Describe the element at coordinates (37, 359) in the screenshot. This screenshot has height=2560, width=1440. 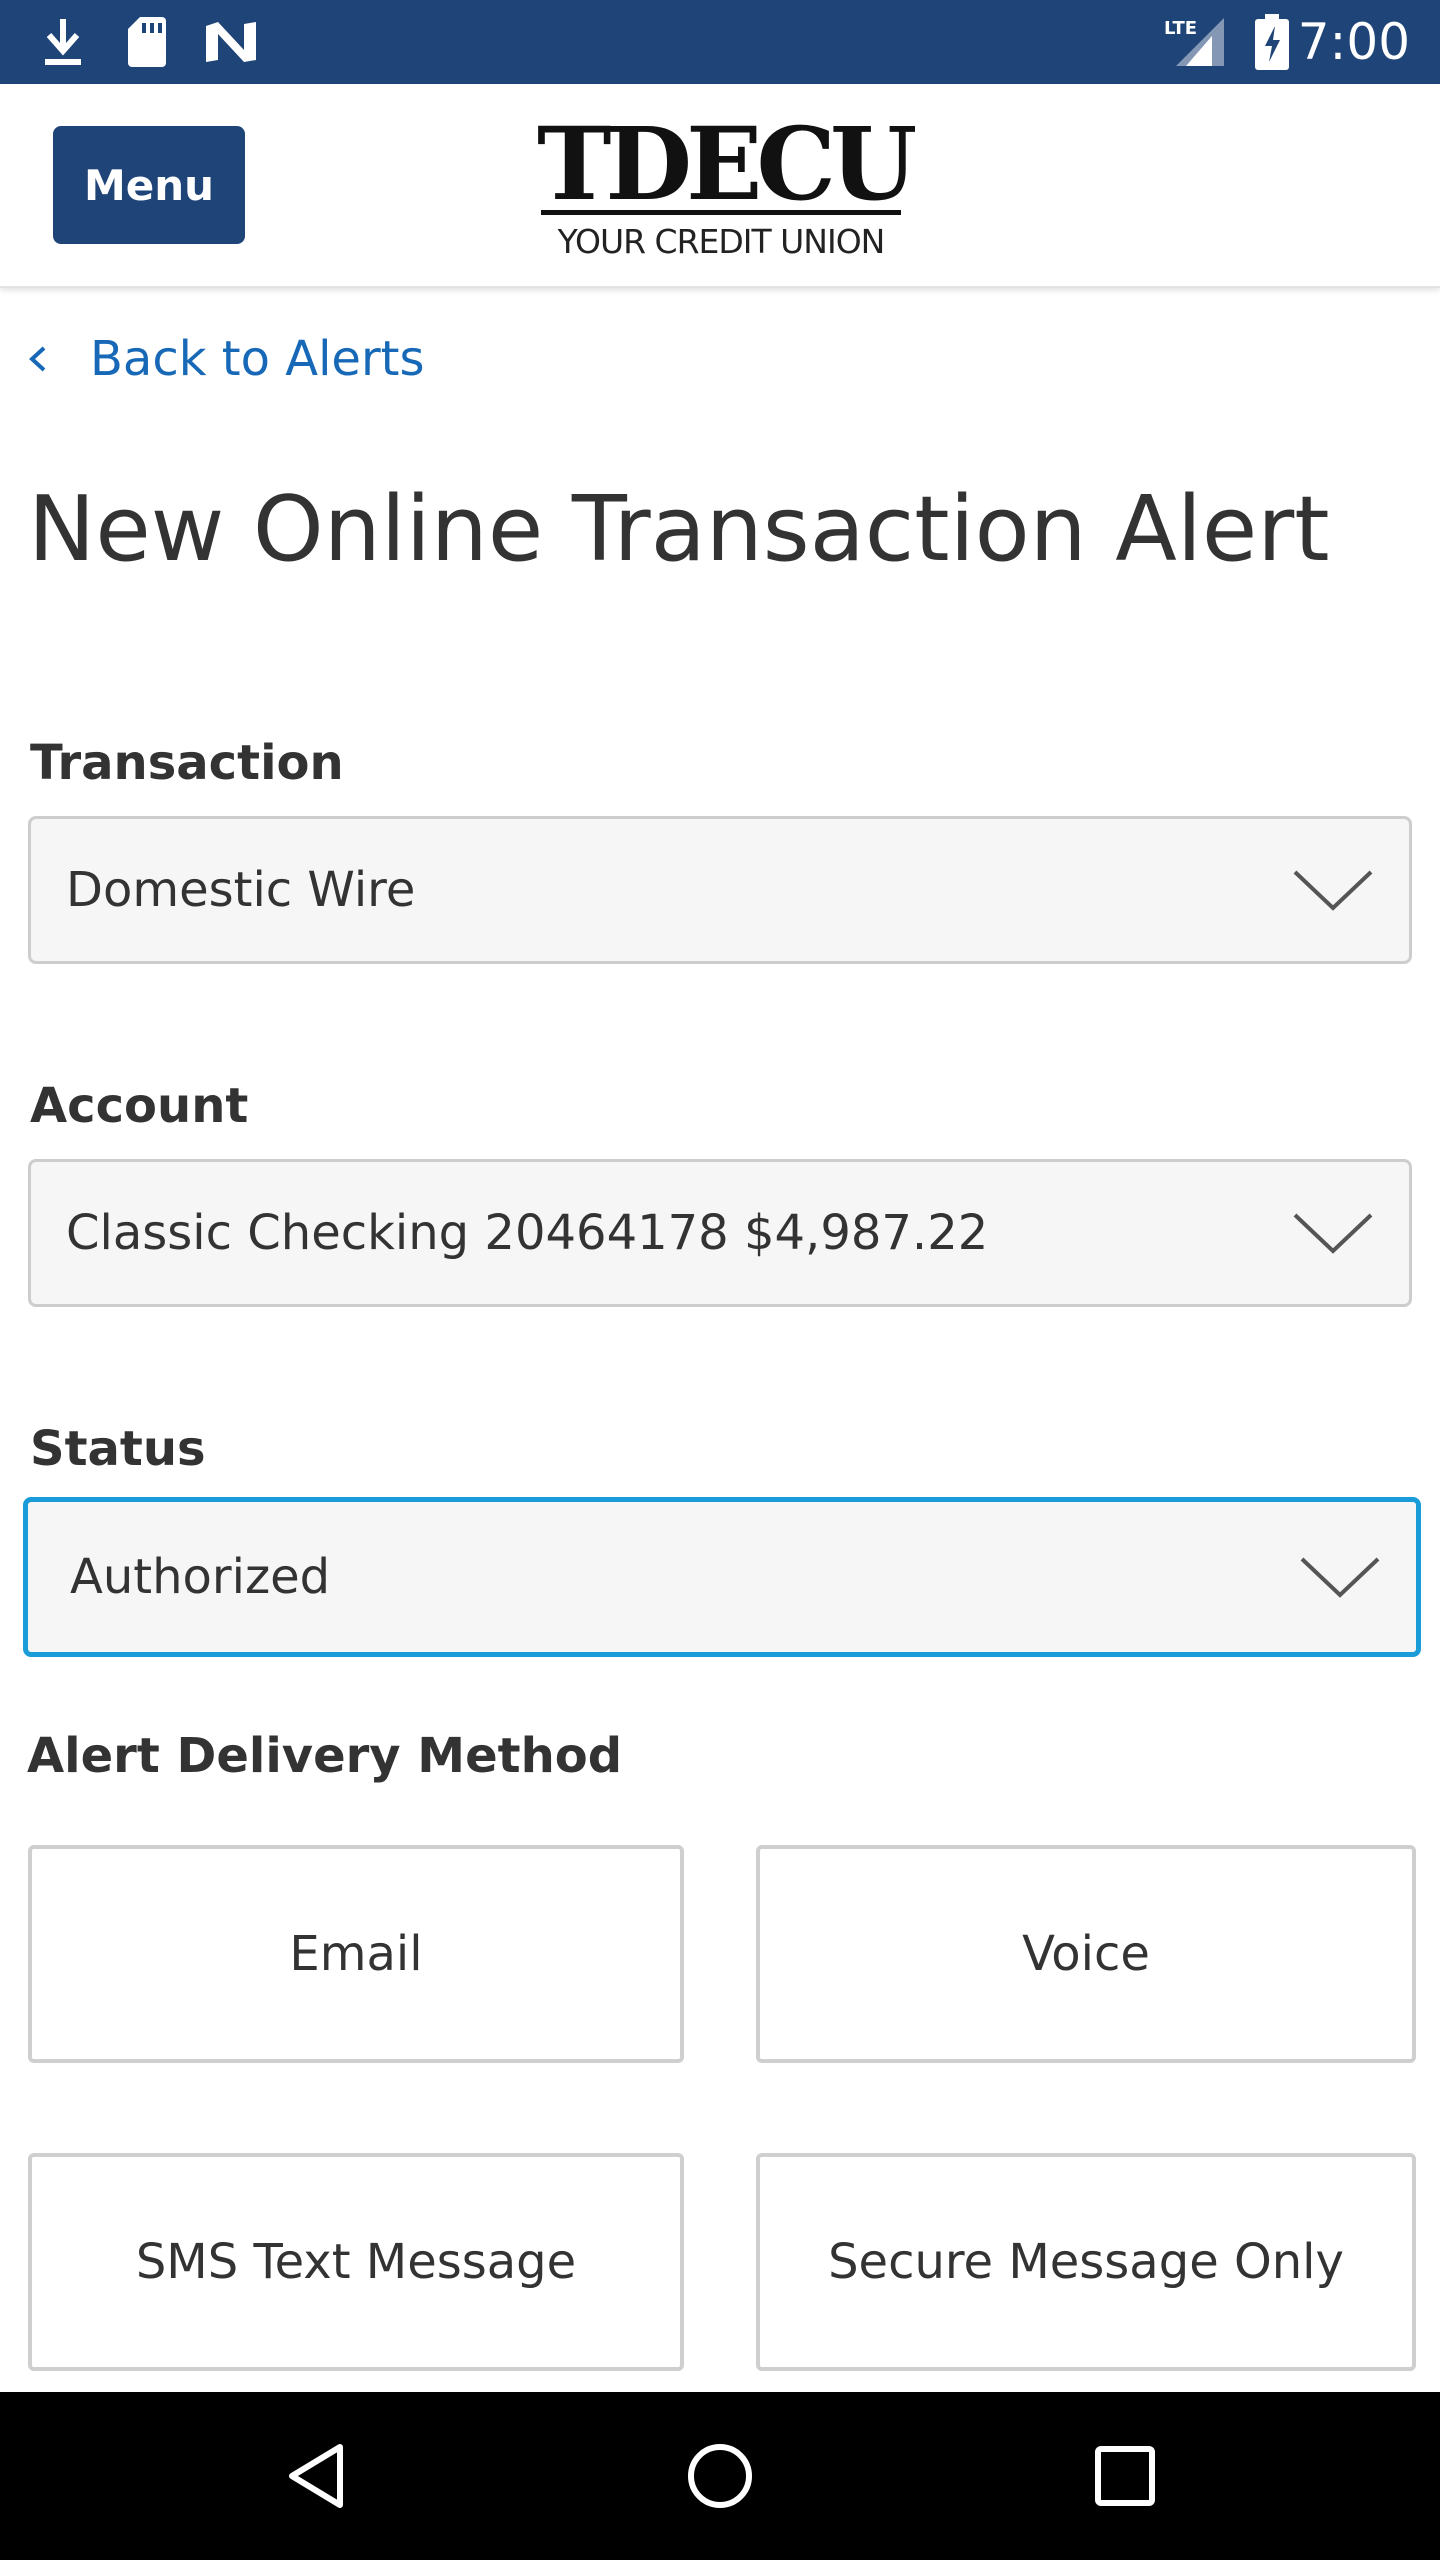
I see `chevron-left-icon` at that location.